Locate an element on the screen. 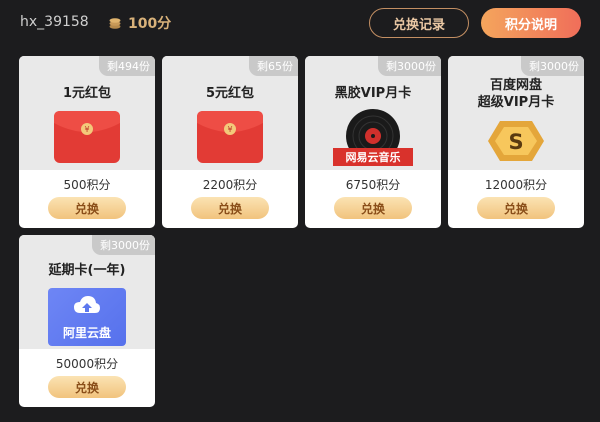  reward-cost: 500积分 is located at coordinates (87, 185).